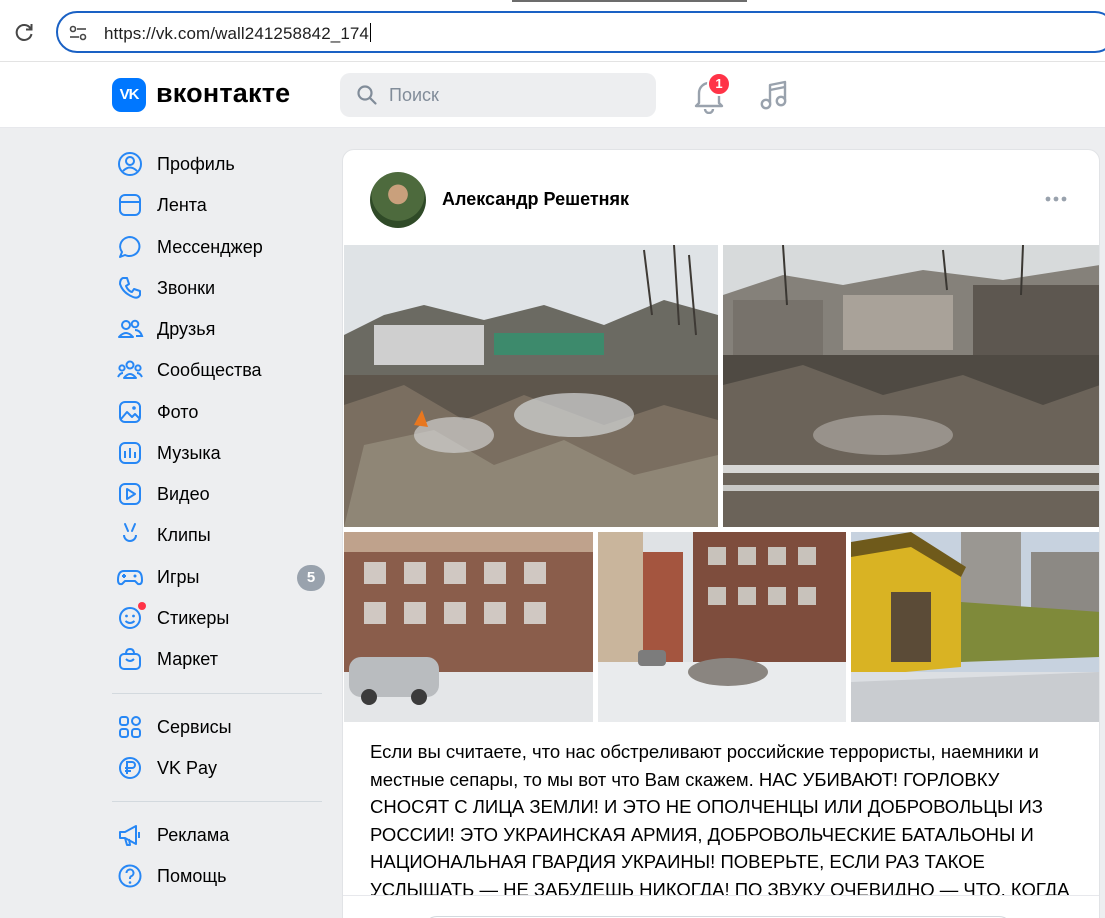 Image resolution: width=1105 pixels, height=918 pixels. I want to click on menu-item-services: Сервисы, so click(222, 727).